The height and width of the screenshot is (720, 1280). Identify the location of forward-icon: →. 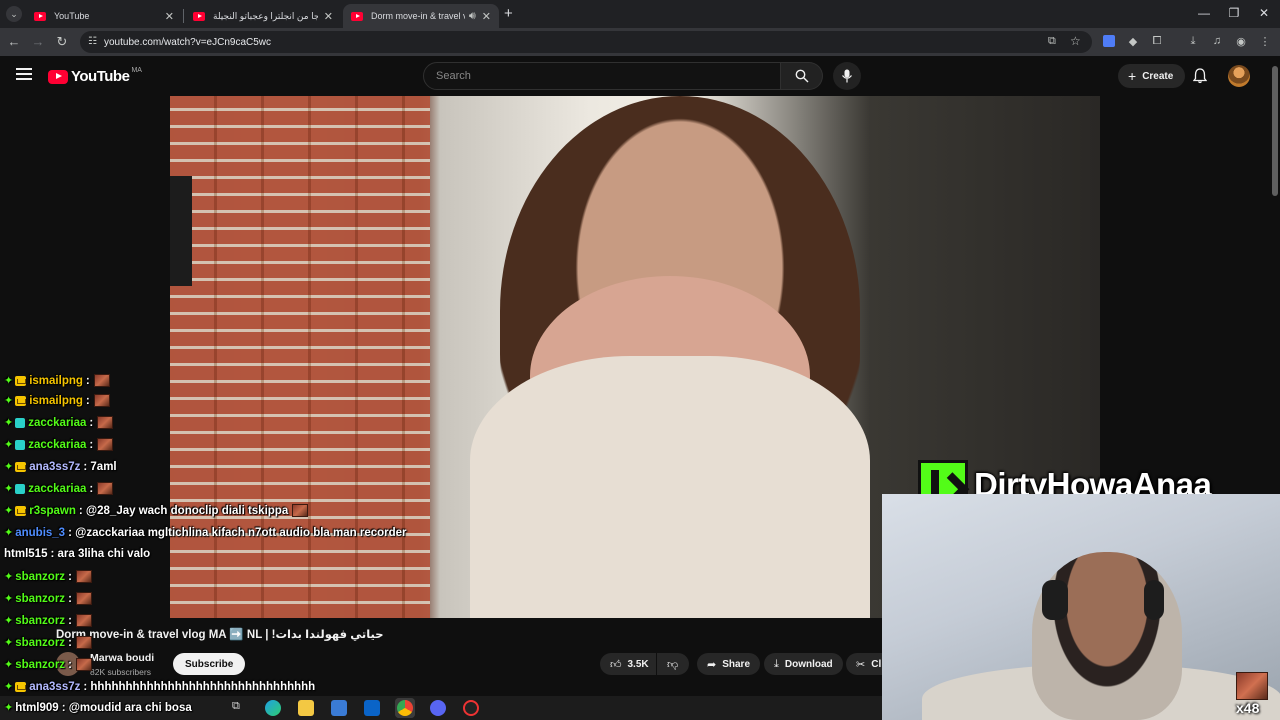
(38, 41).